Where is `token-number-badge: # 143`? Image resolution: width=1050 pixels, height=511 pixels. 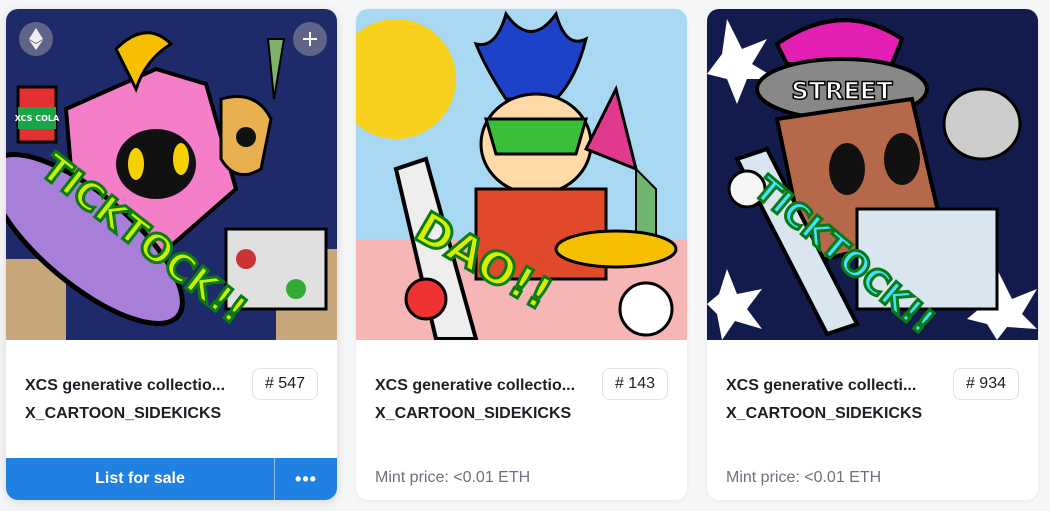
token-number-badge: # 143 is located at coordinates (634, 384).